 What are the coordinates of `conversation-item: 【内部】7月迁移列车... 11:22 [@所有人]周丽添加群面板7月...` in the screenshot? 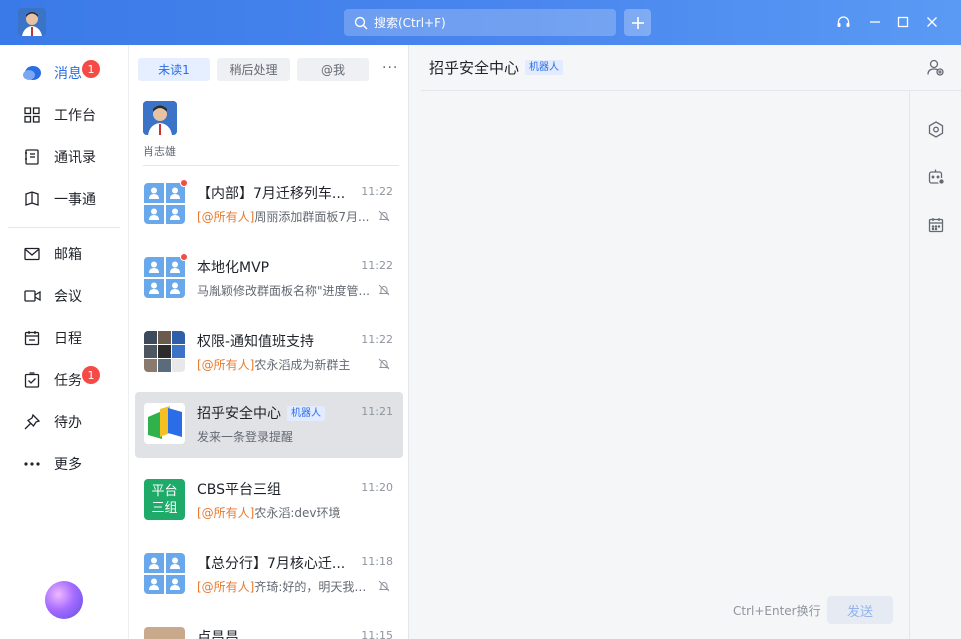 It's located at (269, 205).